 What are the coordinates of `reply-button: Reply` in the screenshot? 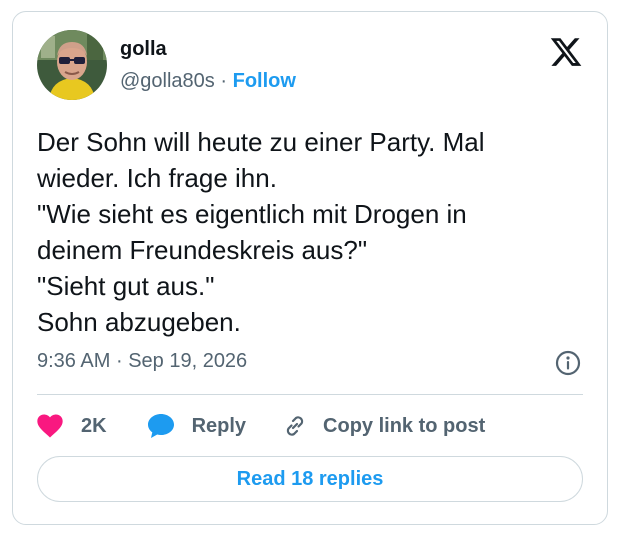 It's located at (196, 426).